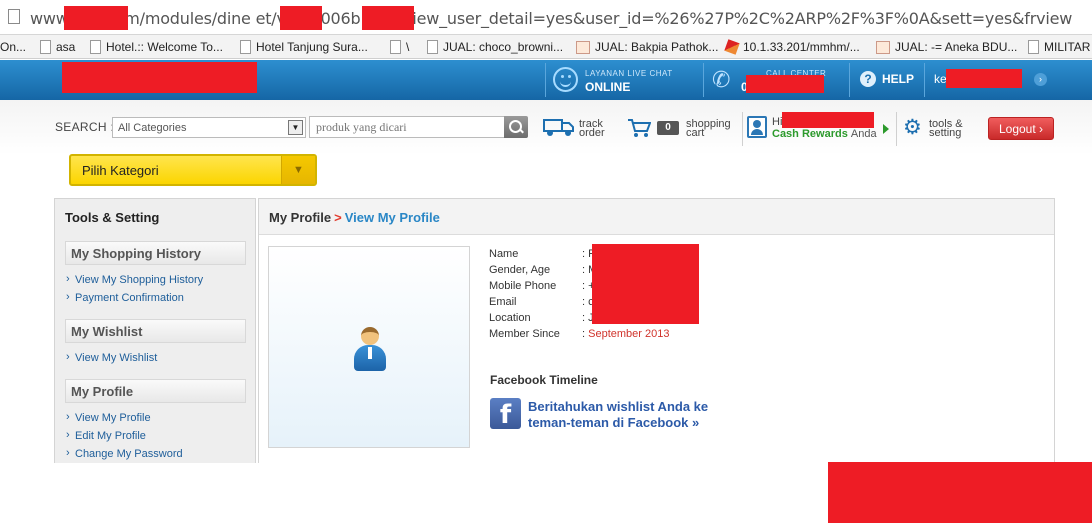 The height and width of the screenshot is (523, 1092). Describe the element at coordinates (1021, 128) in the screenshot. I see `logout-button: Logout ›` at that location.